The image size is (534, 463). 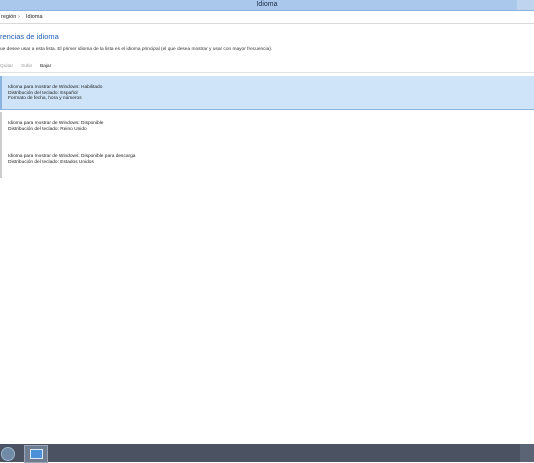 I want to click on page-title: rencias de idioma, so click(x=29, y=36).